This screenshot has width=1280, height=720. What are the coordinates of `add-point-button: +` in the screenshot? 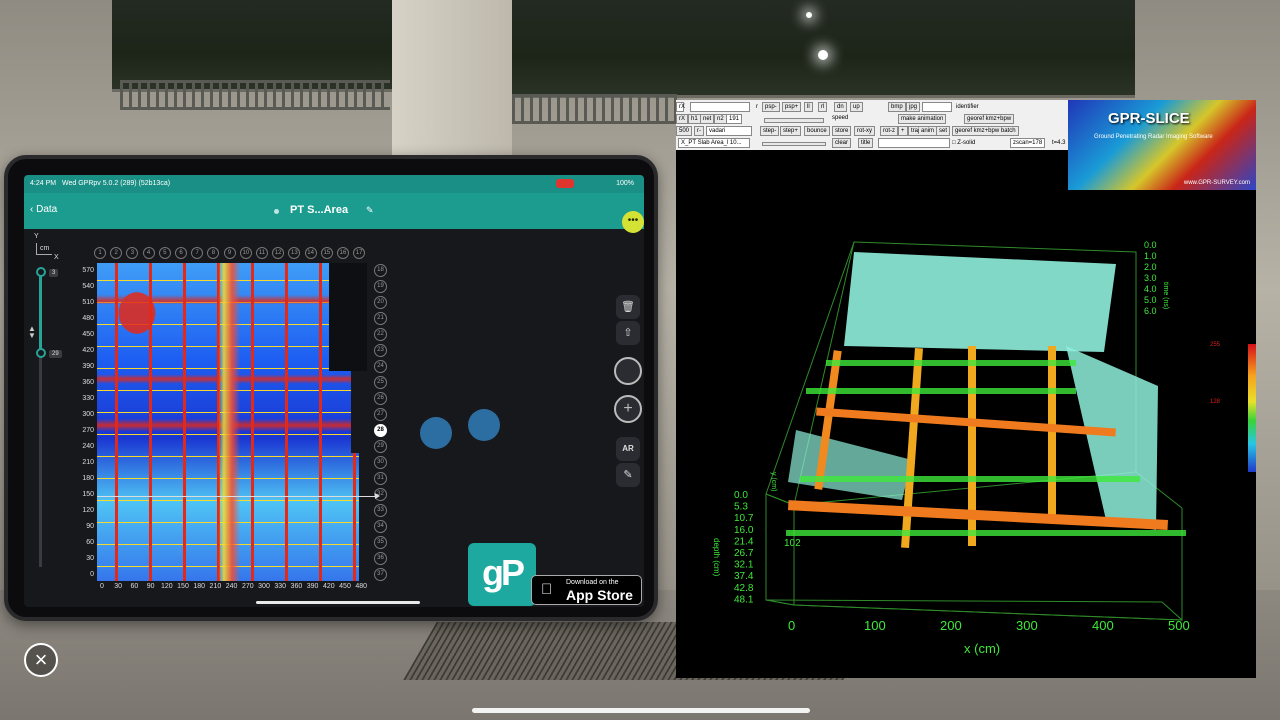 It's located at (628, 409).